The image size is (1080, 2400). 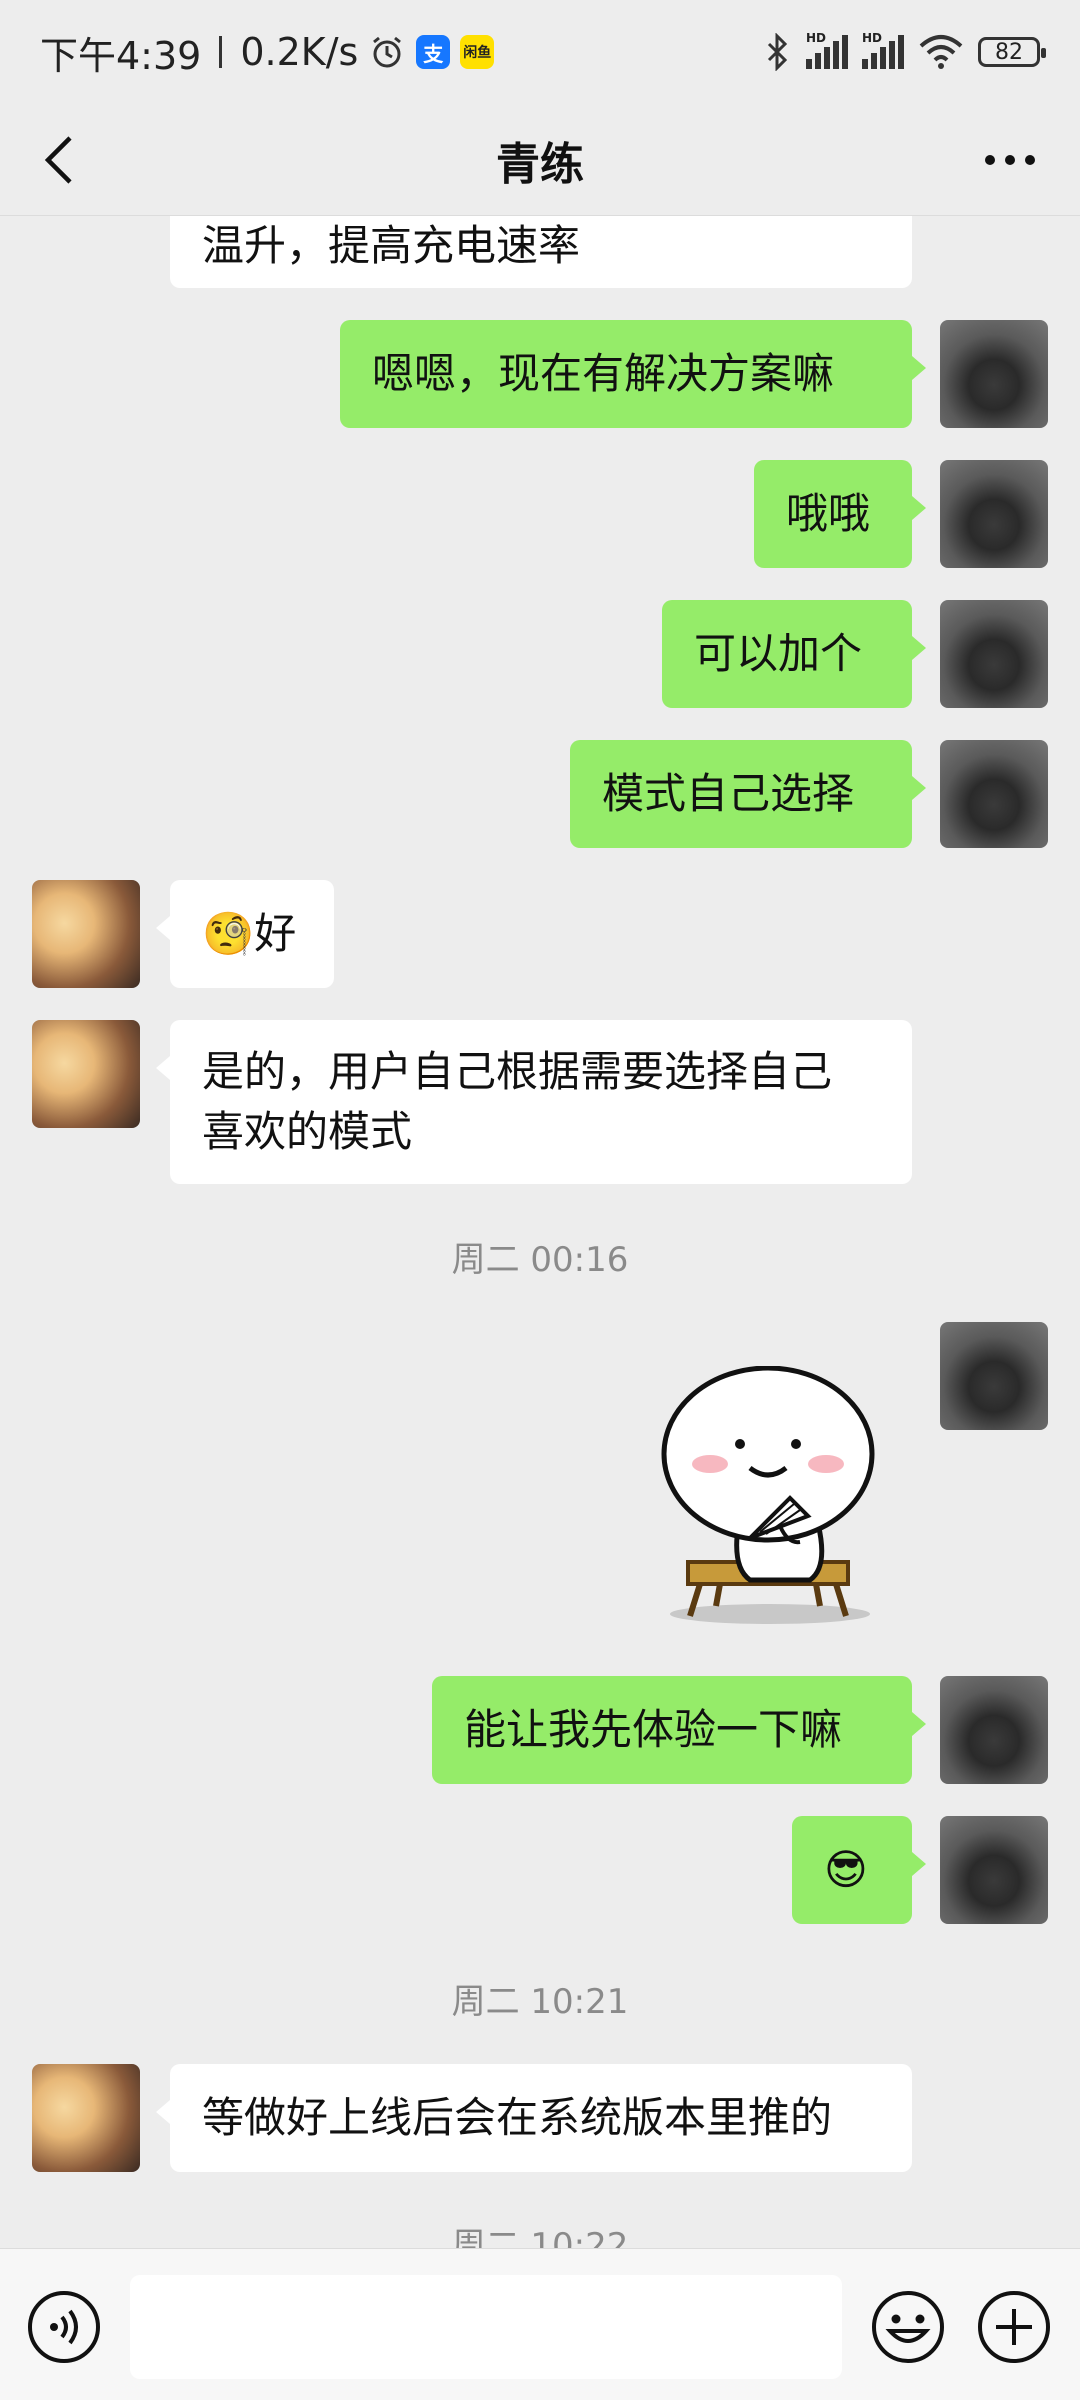 I want to click on message-text: 哦哦, so click(x=828, y=513).